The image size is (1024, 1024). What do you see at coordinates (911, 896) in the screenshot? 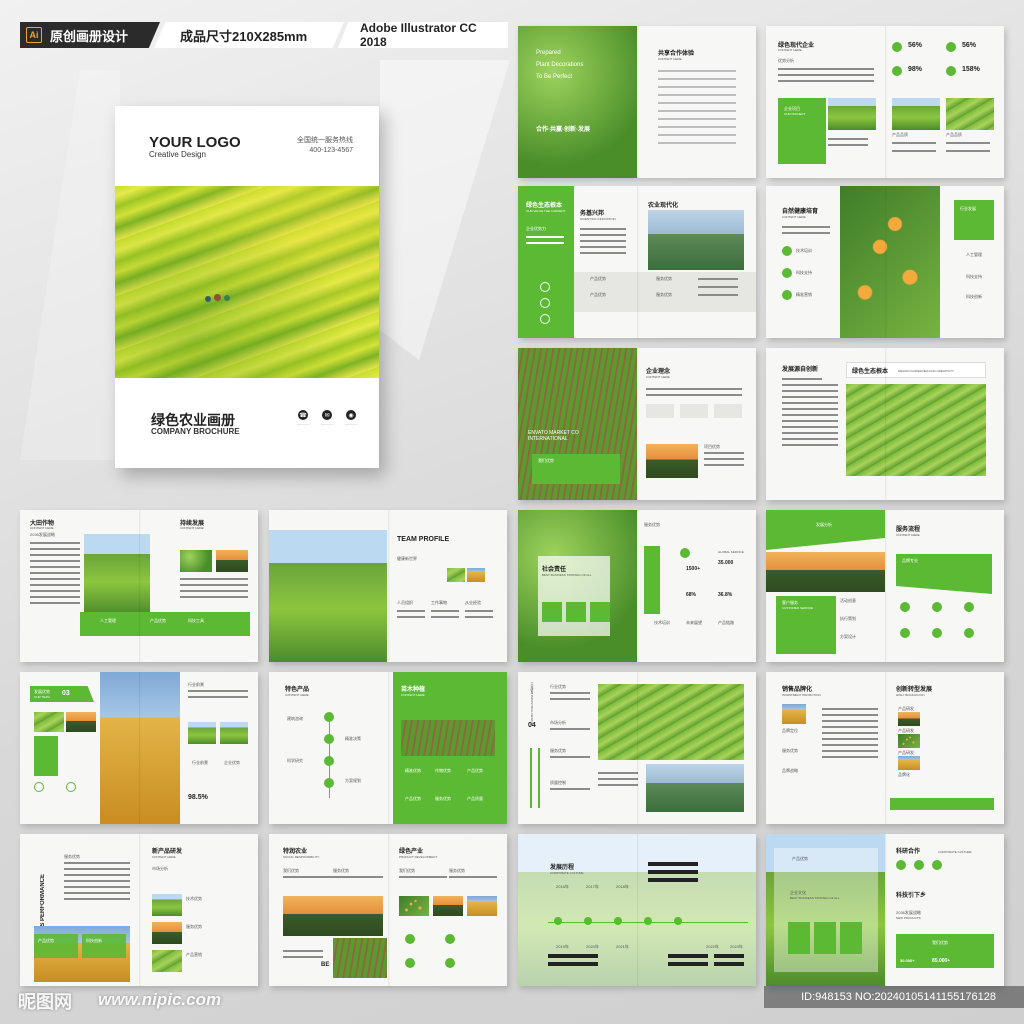
I see `s18-t4: 科技引下乡` at bounding box center [911, 896].